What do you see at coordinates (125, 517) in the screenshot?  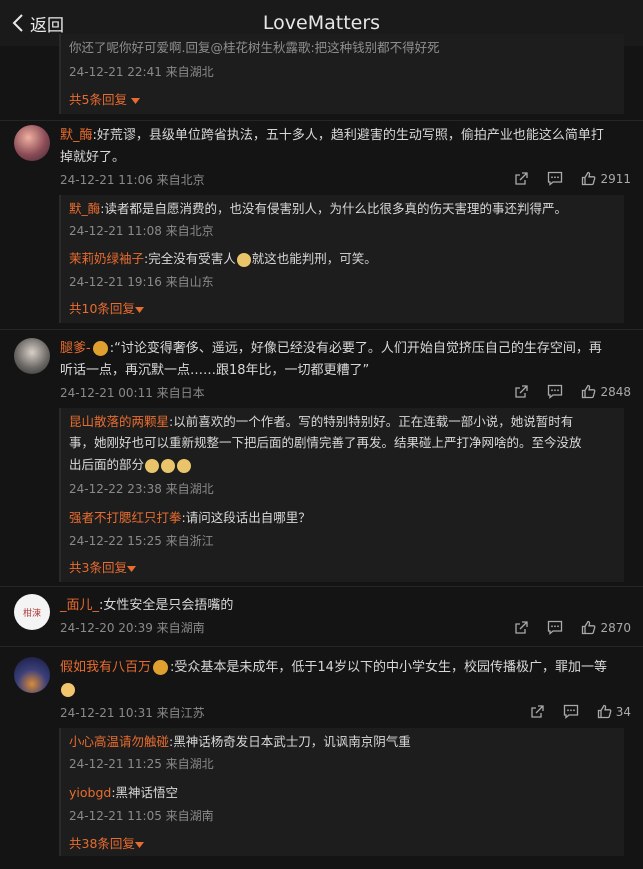 I see `reply-username: 强者不打腮红只打拳` at bounding box center [125, 517].